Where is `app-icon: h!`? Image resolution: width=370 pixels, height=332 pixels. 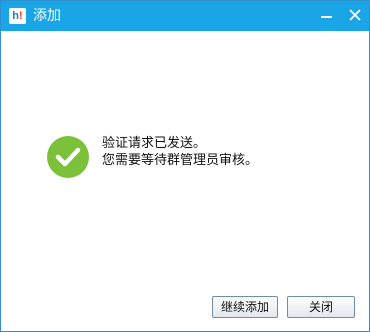
app-icon: h! is located at coordinates (17, 16).